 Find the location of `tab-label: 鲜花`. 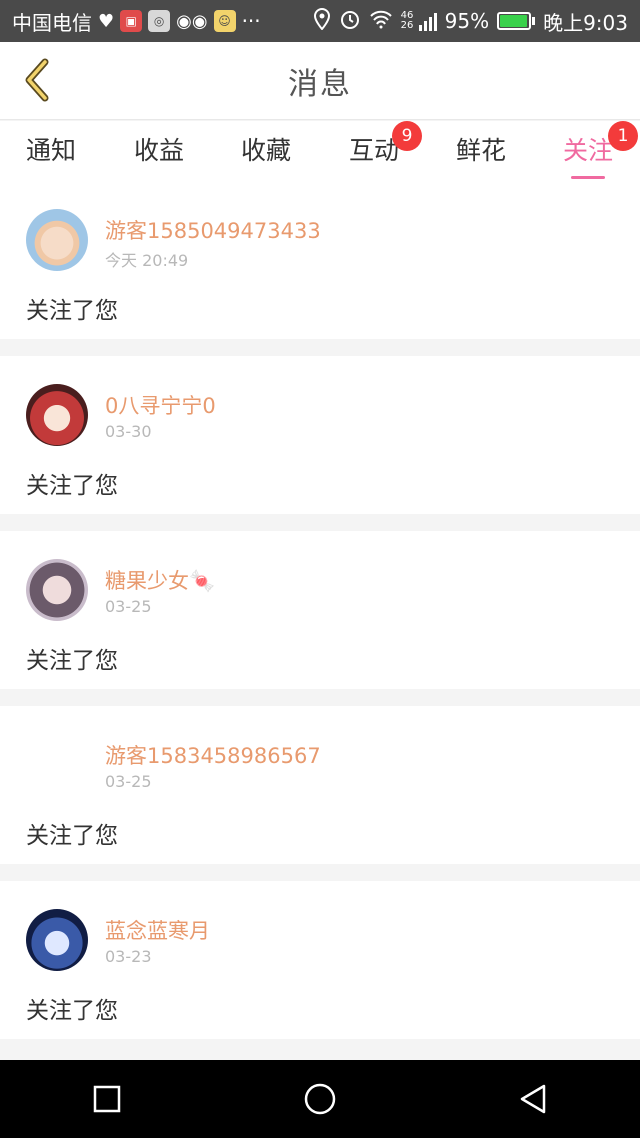

tab-label: 鲜花 is located at coordinates (480, 150).